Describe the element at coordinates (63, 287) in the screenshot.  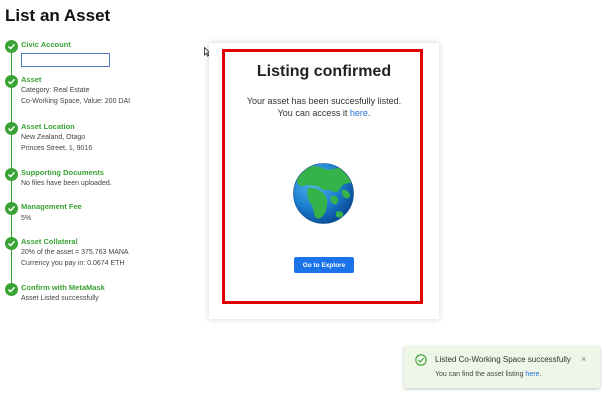
I see `step-title: Confirm with MetaMask` at that location.